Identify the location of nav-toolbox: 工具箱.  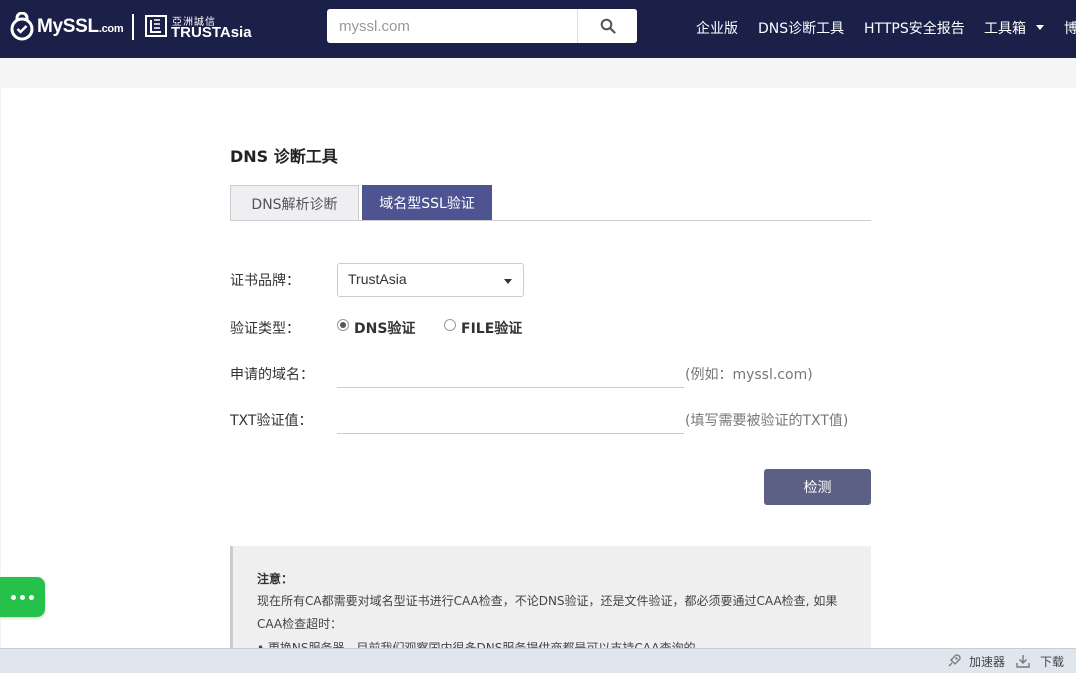
(1005, 28).